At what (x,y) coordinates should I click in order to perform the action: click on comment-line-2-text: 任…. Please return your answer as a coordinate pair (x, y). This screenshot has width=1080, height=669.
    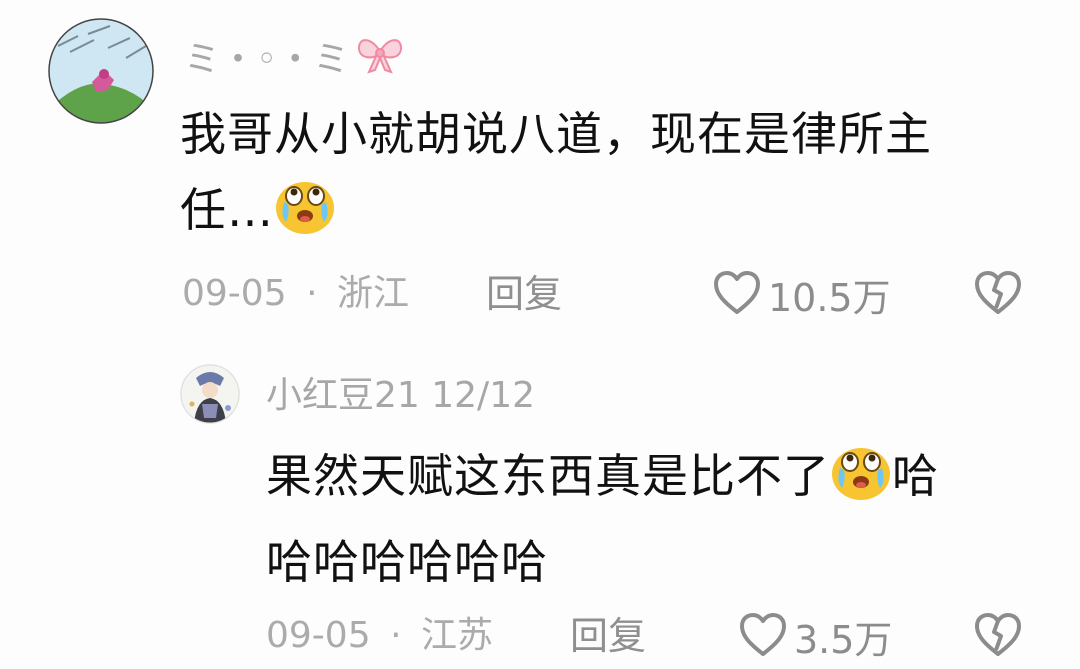
    Looking at the image, I should click on (227, 210).